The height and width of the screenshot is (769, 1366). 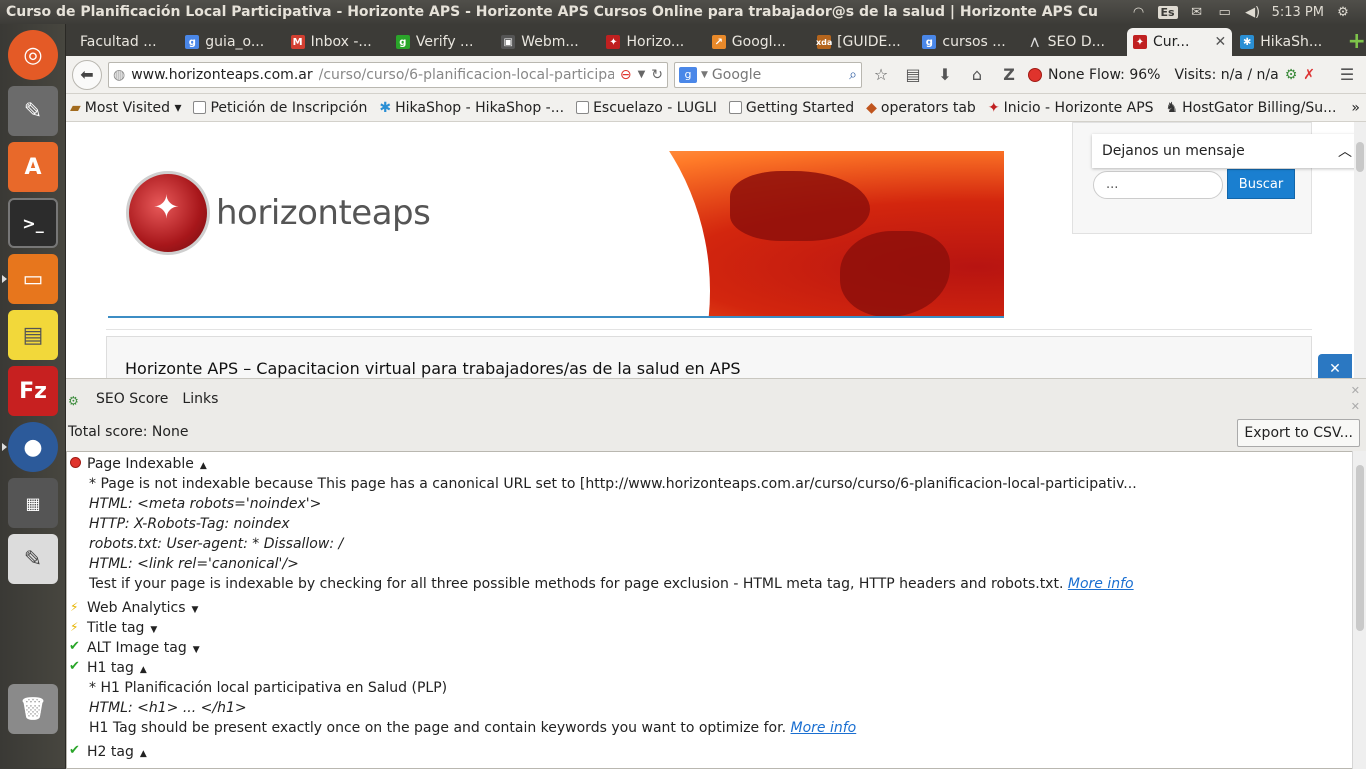 I want to click on trash-icon: 🗑, so click(x=33, y=709).